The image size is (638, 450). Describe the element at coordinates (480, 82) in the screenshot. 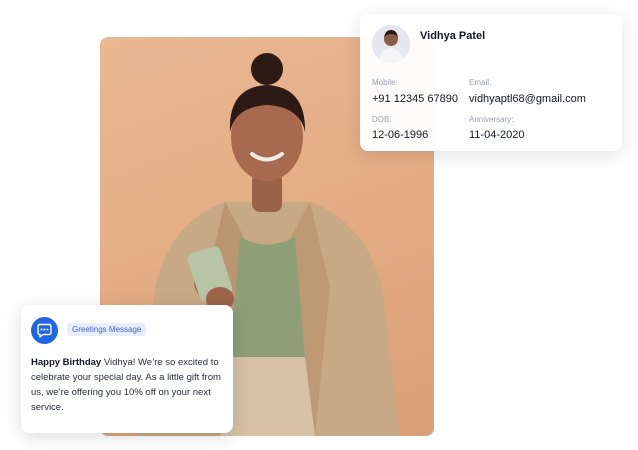

I see `email-label: Email:` at that location.